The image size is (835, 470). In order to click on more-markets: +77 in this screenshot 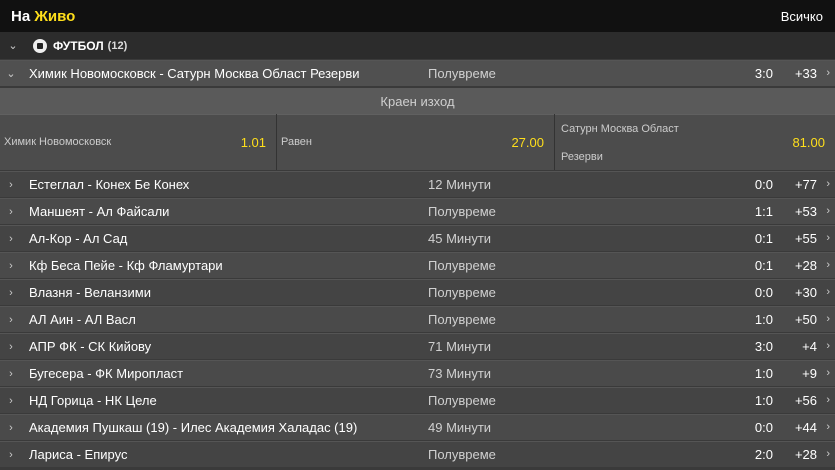, I will do `click(806, 184)`.